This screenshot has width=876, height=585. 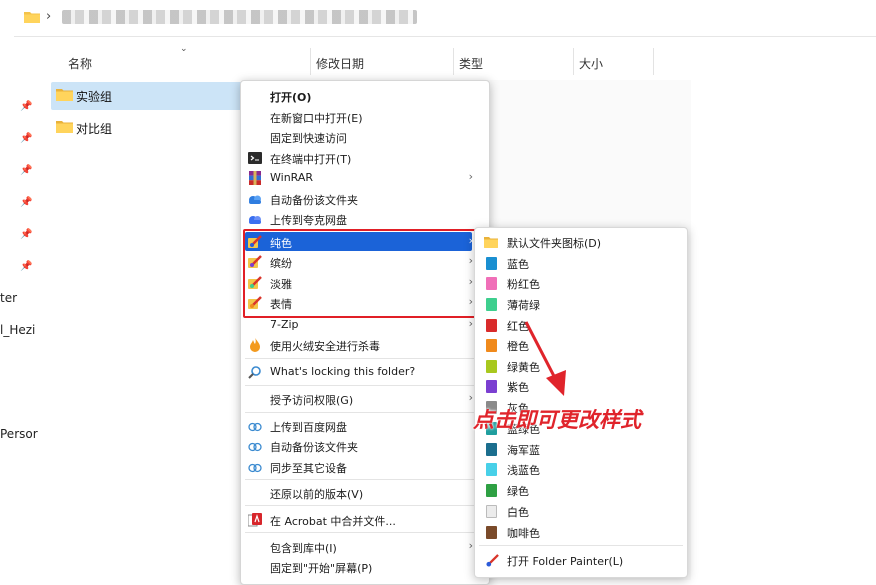 What do you see at coordinates (365, 567) in the screenshot?
I see `menu-item-pin-start: 固定到"开始"屏幕(P)` at bounding box center [365, 567].